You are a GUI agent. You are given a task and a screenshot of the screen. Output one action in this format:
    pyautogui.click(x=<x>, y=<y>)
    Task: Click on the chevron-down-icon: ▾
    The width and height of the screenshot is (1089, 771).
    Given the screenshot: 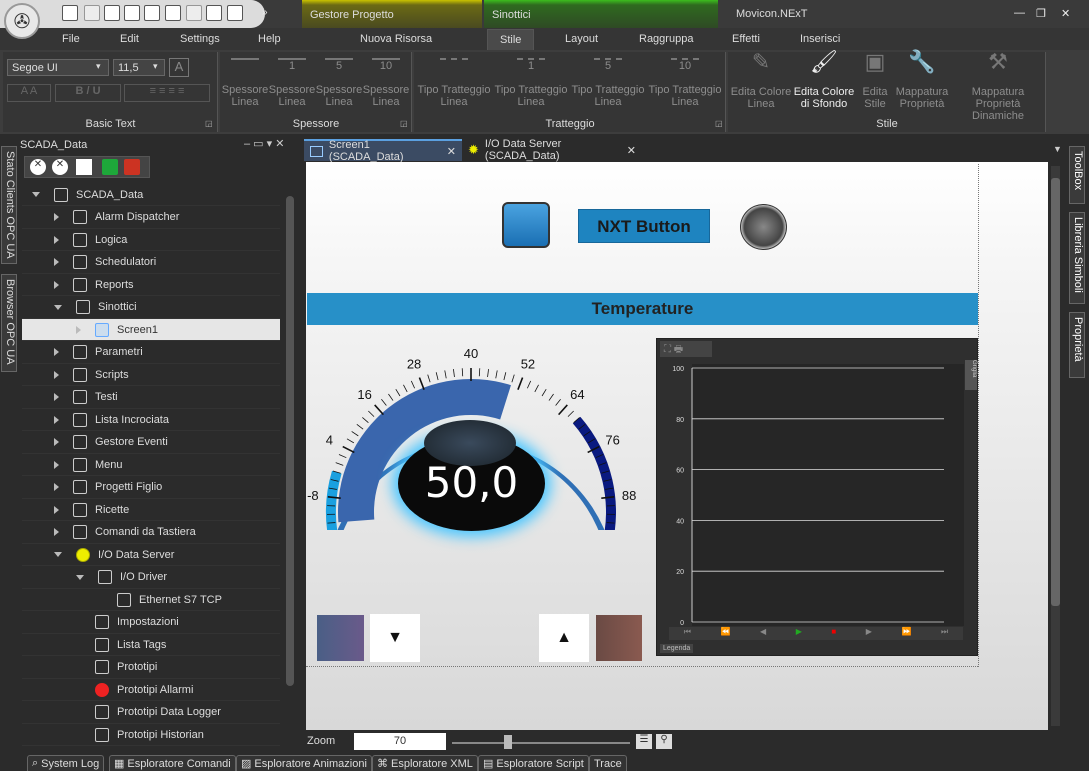 What is the action you would take?
    pyautogui.click(x=98, y=66)
    